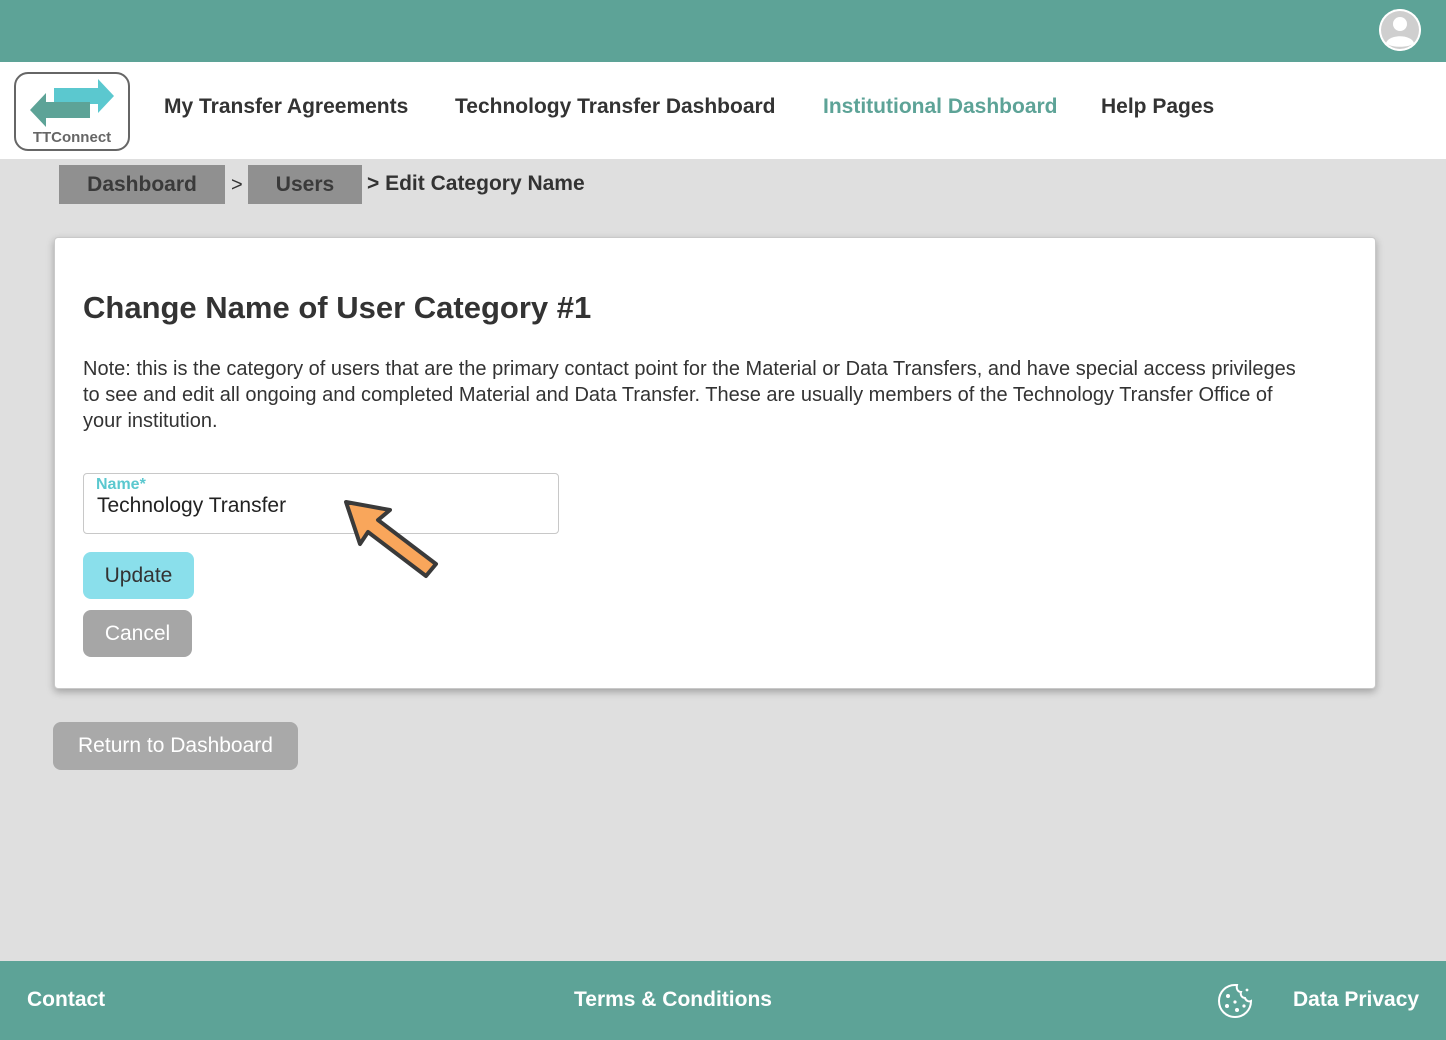  What do you see at coordinates (476, 183) in the screenshot?
I see `breadcrumb-current: > Edit Category Name` at bounding box center [476, 183].